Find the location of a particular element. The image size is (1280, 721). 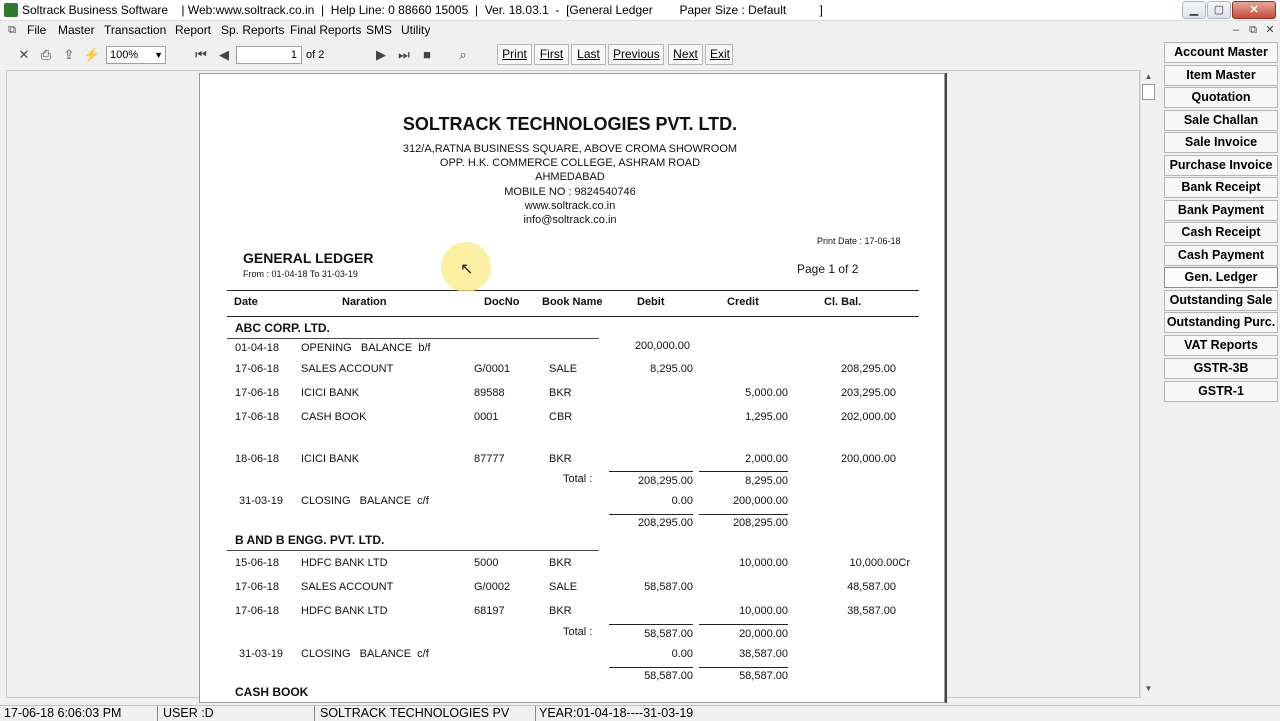

mdi-document-icon: ⧉ is located at coordinates (12, 30).